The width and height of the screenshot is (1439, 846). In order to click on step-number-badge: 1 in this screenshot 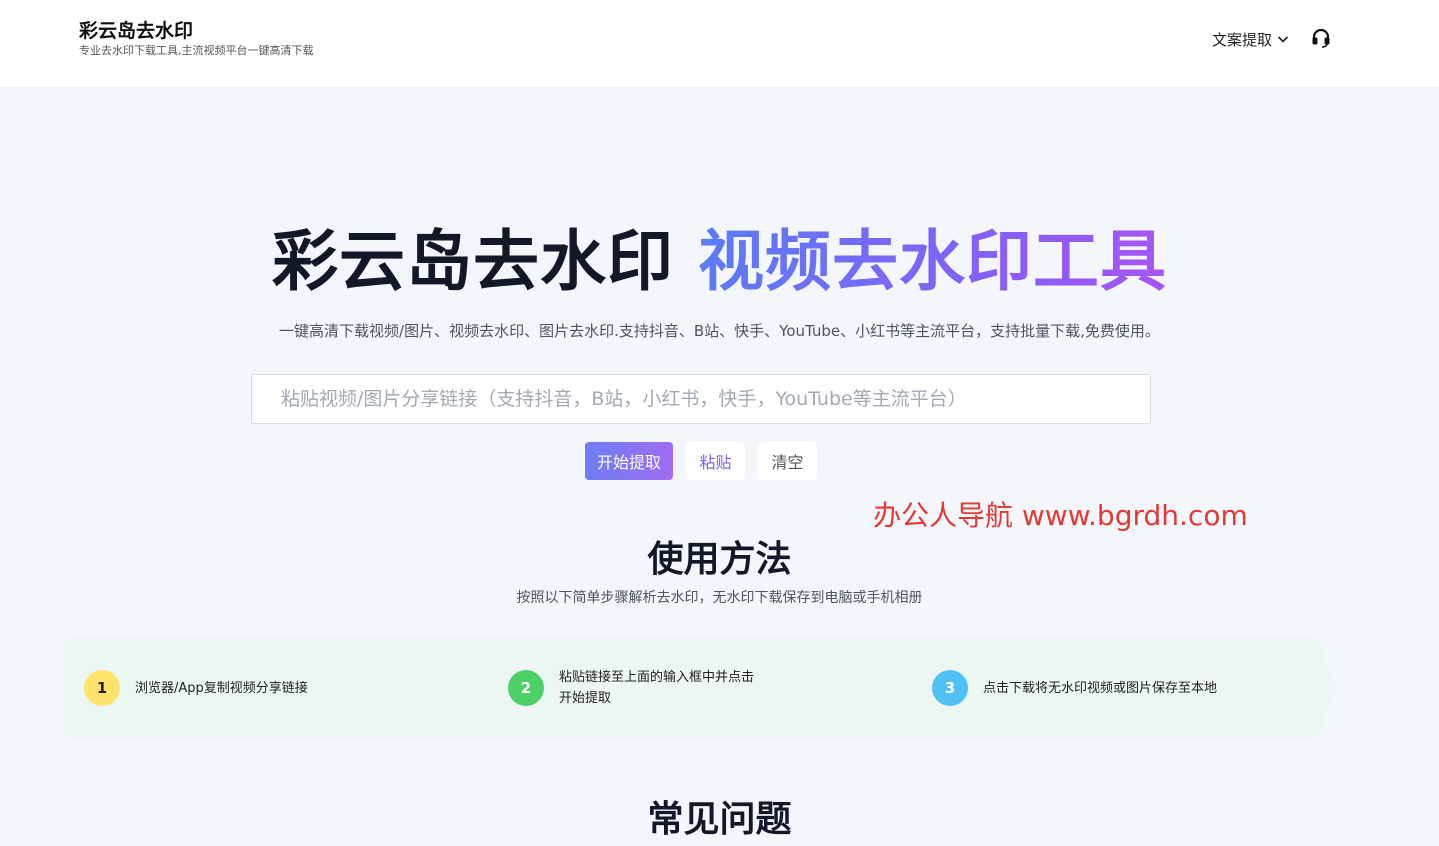, I will do `click(102, 688)`.